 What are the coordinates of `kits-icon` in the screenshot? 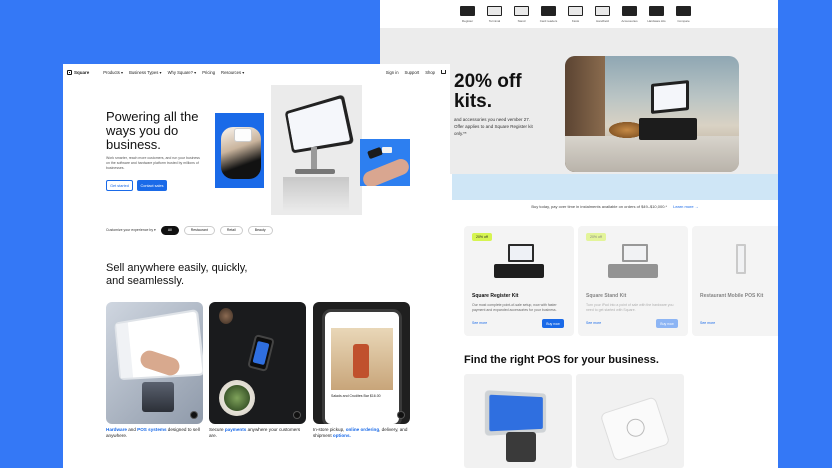 It's located at (656, 11).